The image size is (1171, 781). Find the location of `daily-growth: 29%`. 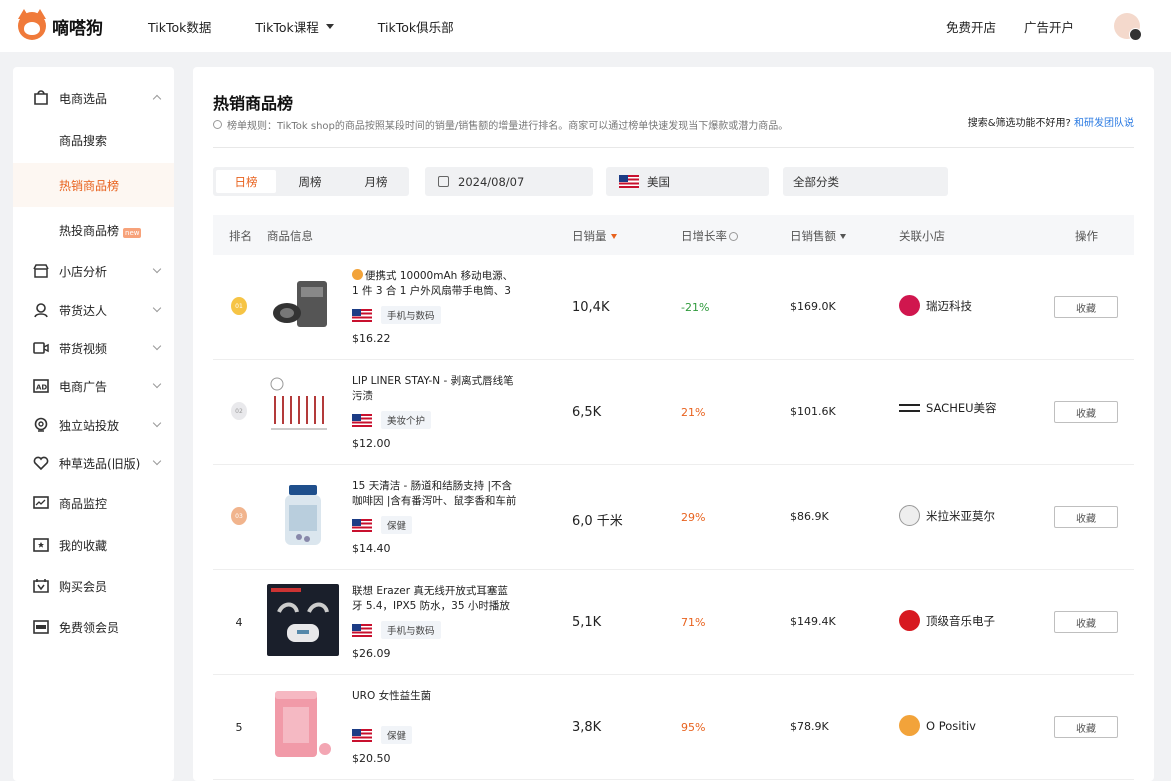

daily-growth: 29% is located at coordinates (693, 517).